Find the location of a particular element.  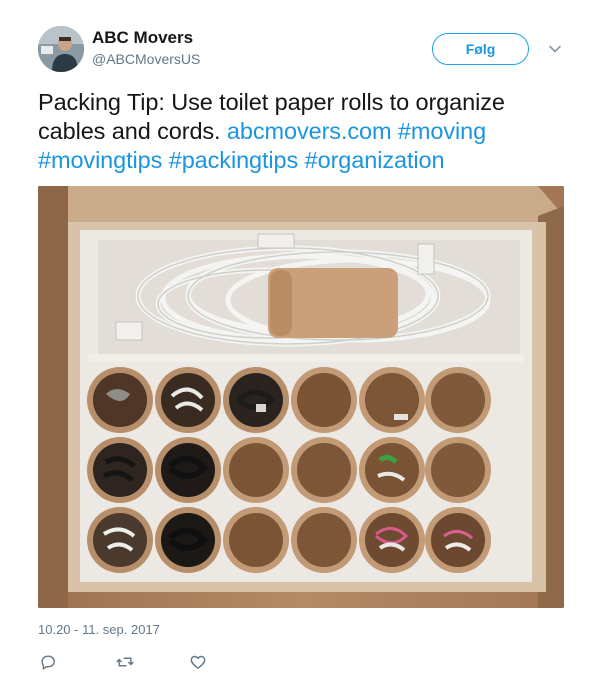

chevron-down-icon is located at coordinates (555, 49).